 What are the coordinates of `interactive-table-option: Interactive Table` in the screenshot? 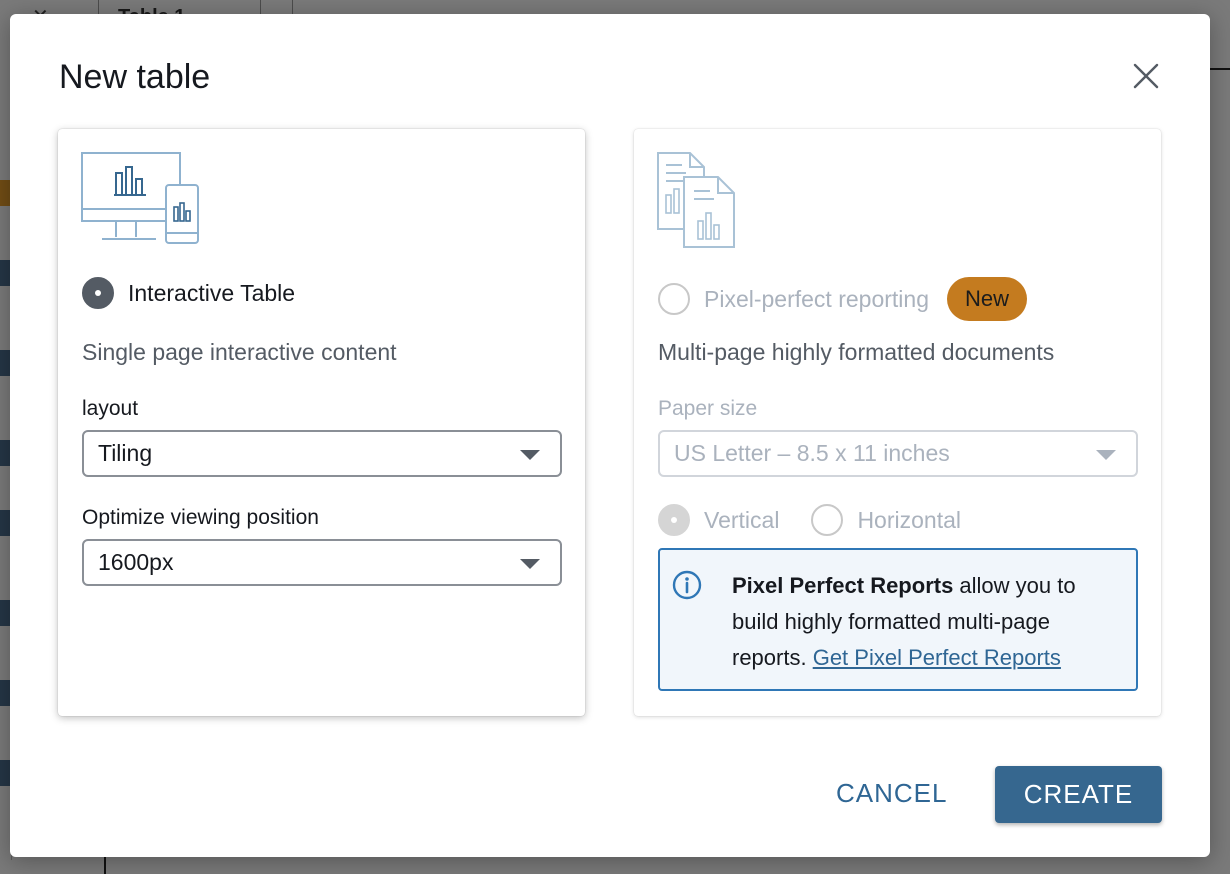 It's located at (188, 293).